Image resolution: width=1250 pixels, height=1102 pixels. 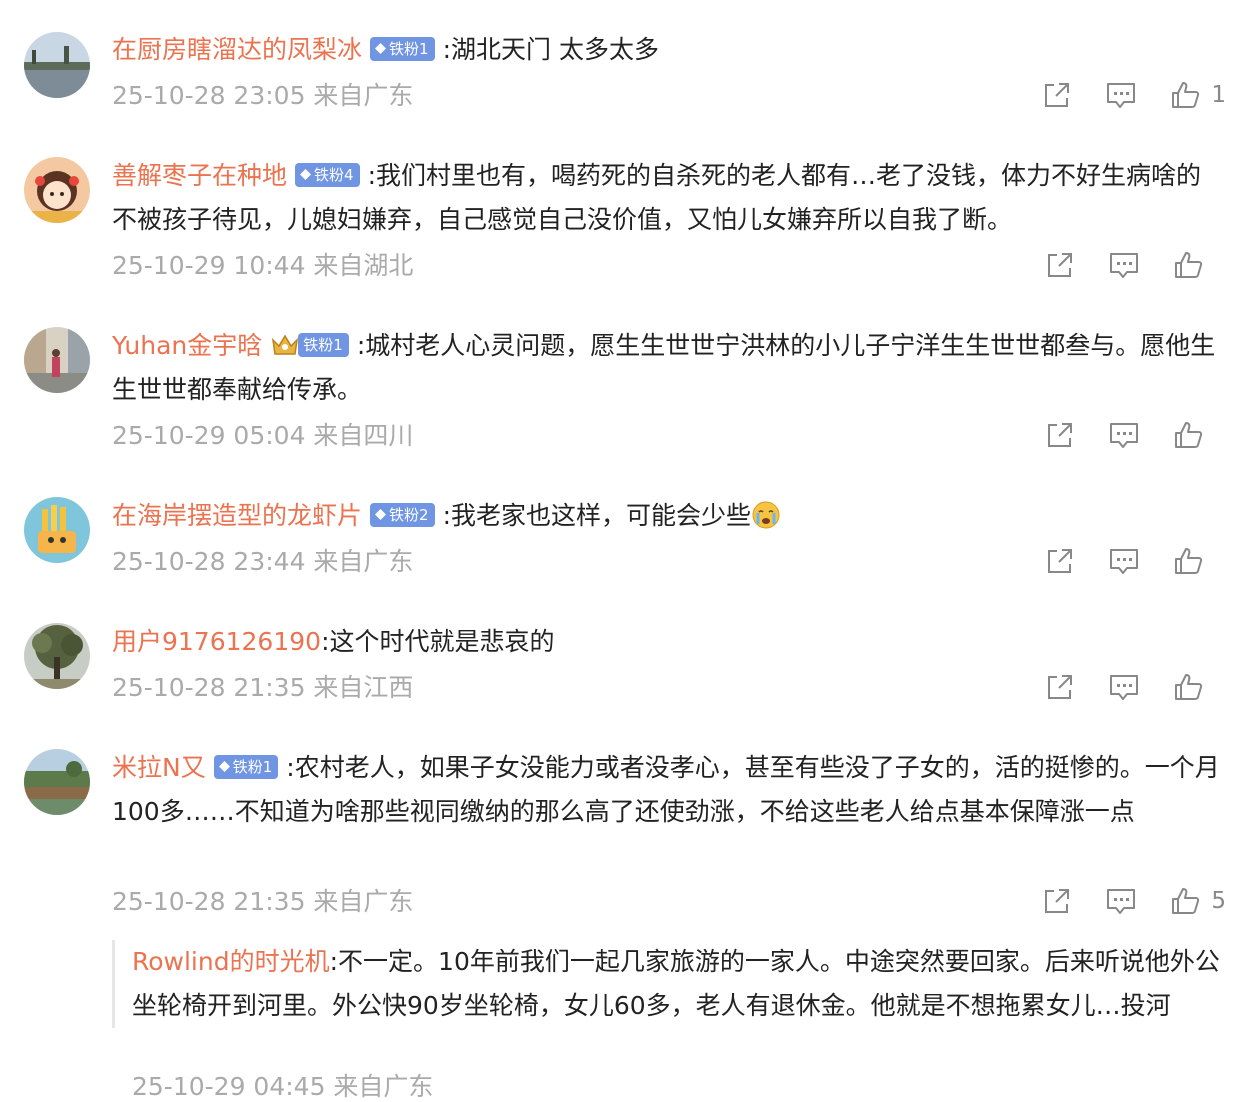 What do you see at coordinates (263, 265) in the screenshot?
I see `comment-meta: 25-10-29 10:44 来自湖北` at bounding box center [263, 265].